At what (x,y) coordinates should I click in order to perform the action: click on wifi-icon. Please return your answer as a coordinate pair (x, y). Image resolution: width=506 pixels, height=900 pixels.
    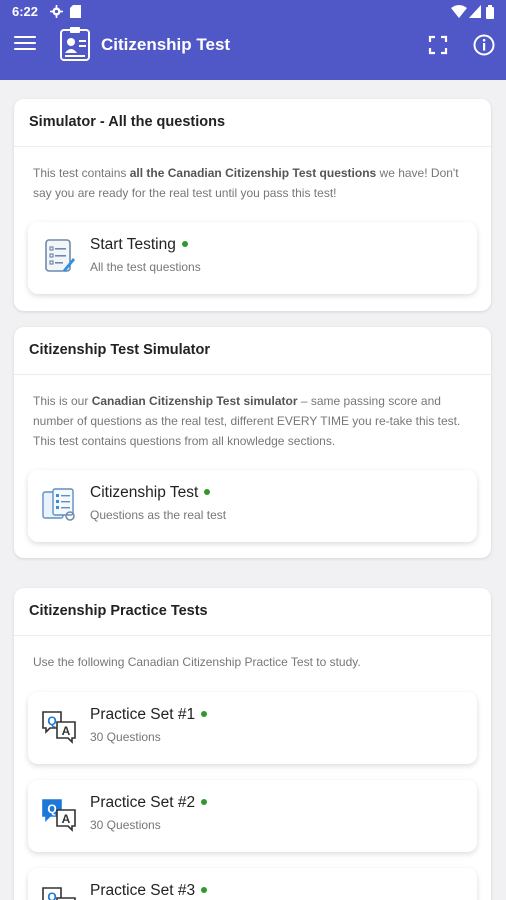
    Looking at the image, I should click on (459, 11).